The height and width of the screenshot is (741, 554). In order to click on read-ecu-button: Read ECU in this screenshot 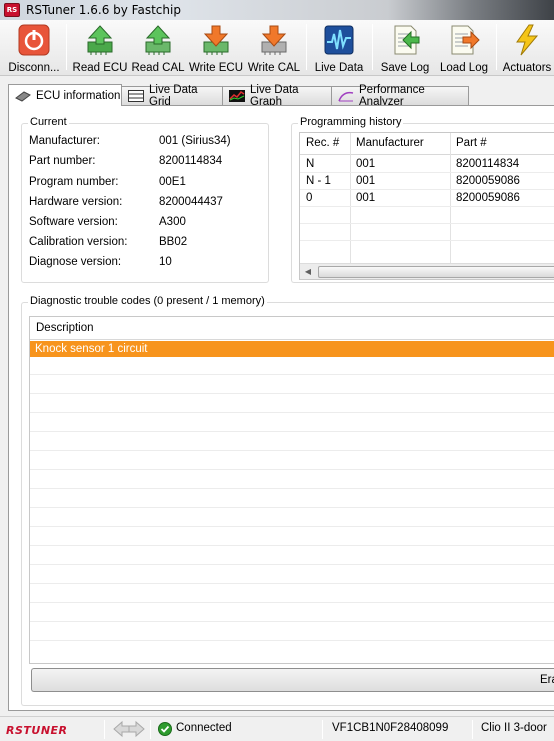, I will do `click(100, 48)`.